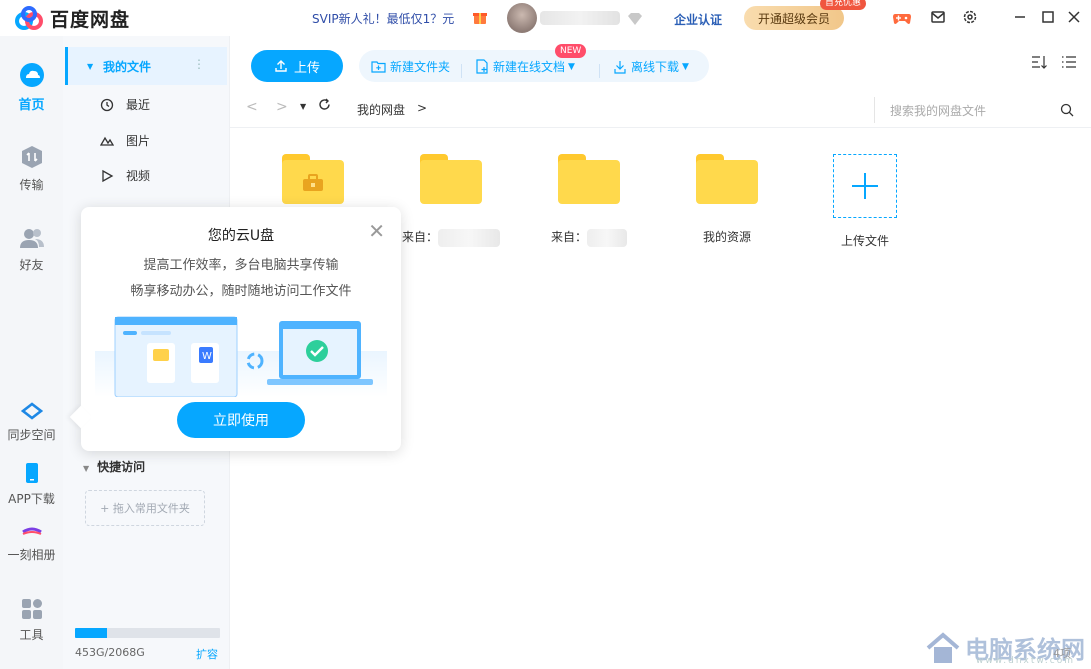  Describe the element at coordinates (1067, 110) in the screenshot. I see `search-icon` at that location.